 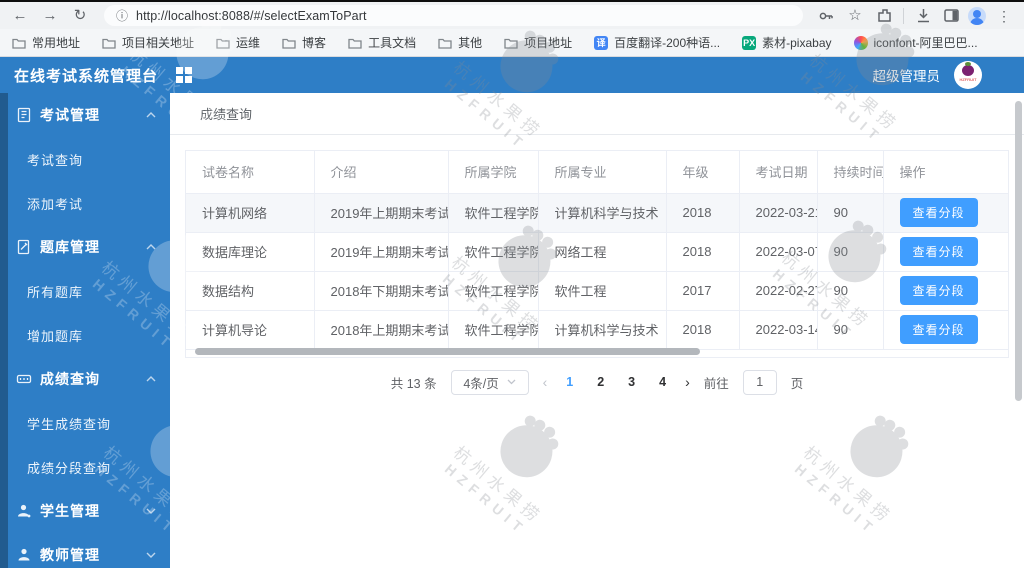 What do you see at coordinates (80, 16) in the screenshot?
I see `reload-icon: ↻` at bounding box center [80, 16].